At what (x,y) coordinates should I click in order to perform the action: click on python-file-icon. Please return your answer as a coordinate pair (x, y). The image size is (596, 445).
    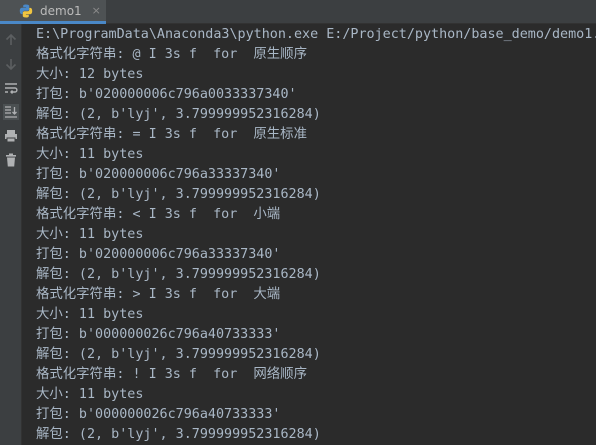
    Looking at the image, I should click on (26, 11).